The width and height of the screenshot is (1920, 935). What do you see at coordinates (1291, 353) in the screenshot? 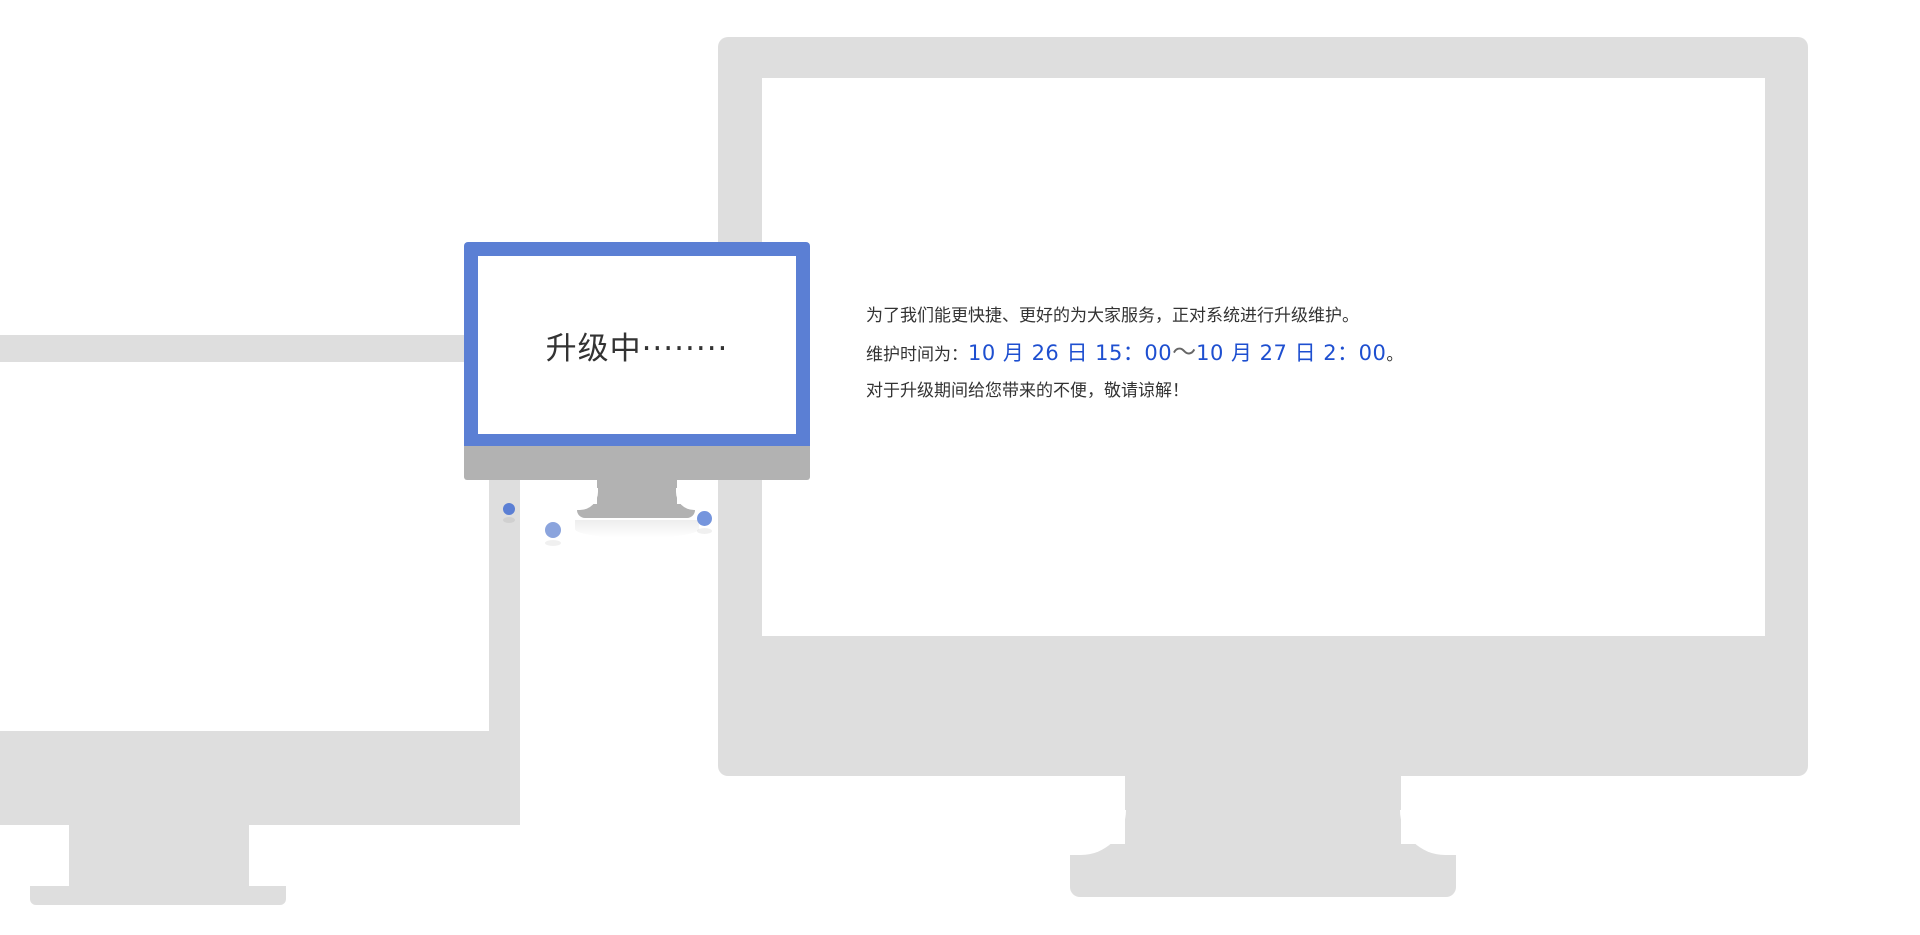
I see `end-time: 10 月 27 日 2：00` at bounding box center [1291, 353].